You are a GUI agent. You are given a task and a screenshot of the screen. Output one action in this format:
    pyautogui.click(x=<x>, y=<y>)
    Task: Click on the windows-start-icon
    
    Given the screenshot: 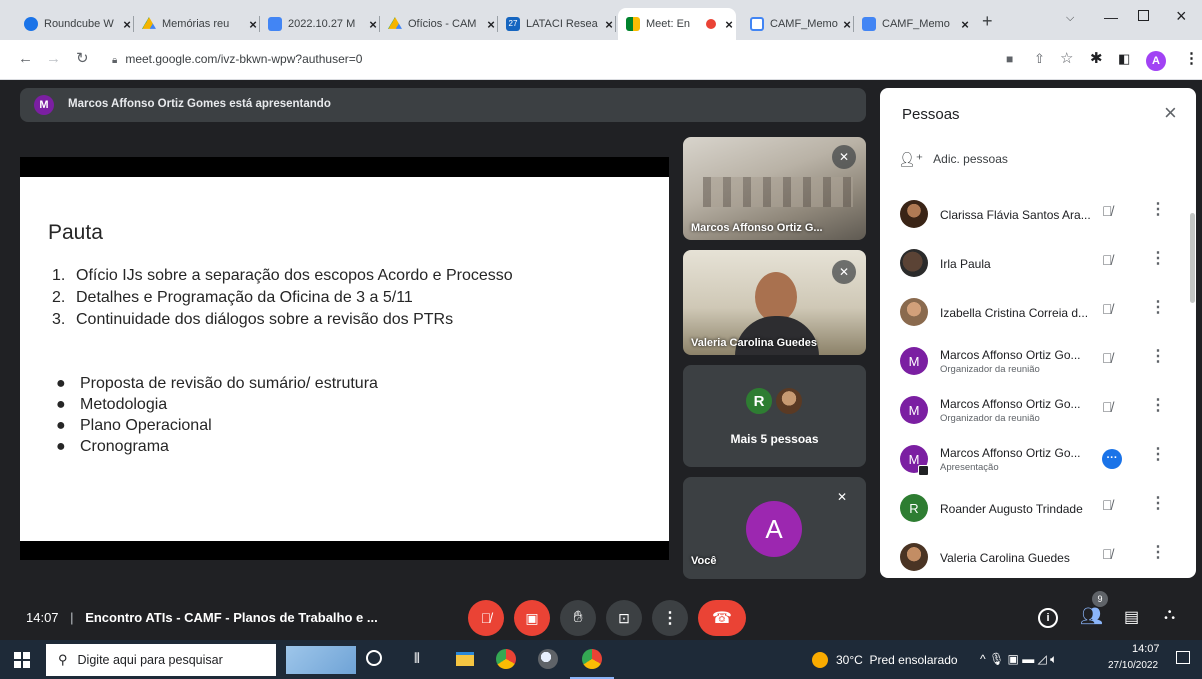 What is the action you would take?
    pyautogui.click(x=22, y=660)
    